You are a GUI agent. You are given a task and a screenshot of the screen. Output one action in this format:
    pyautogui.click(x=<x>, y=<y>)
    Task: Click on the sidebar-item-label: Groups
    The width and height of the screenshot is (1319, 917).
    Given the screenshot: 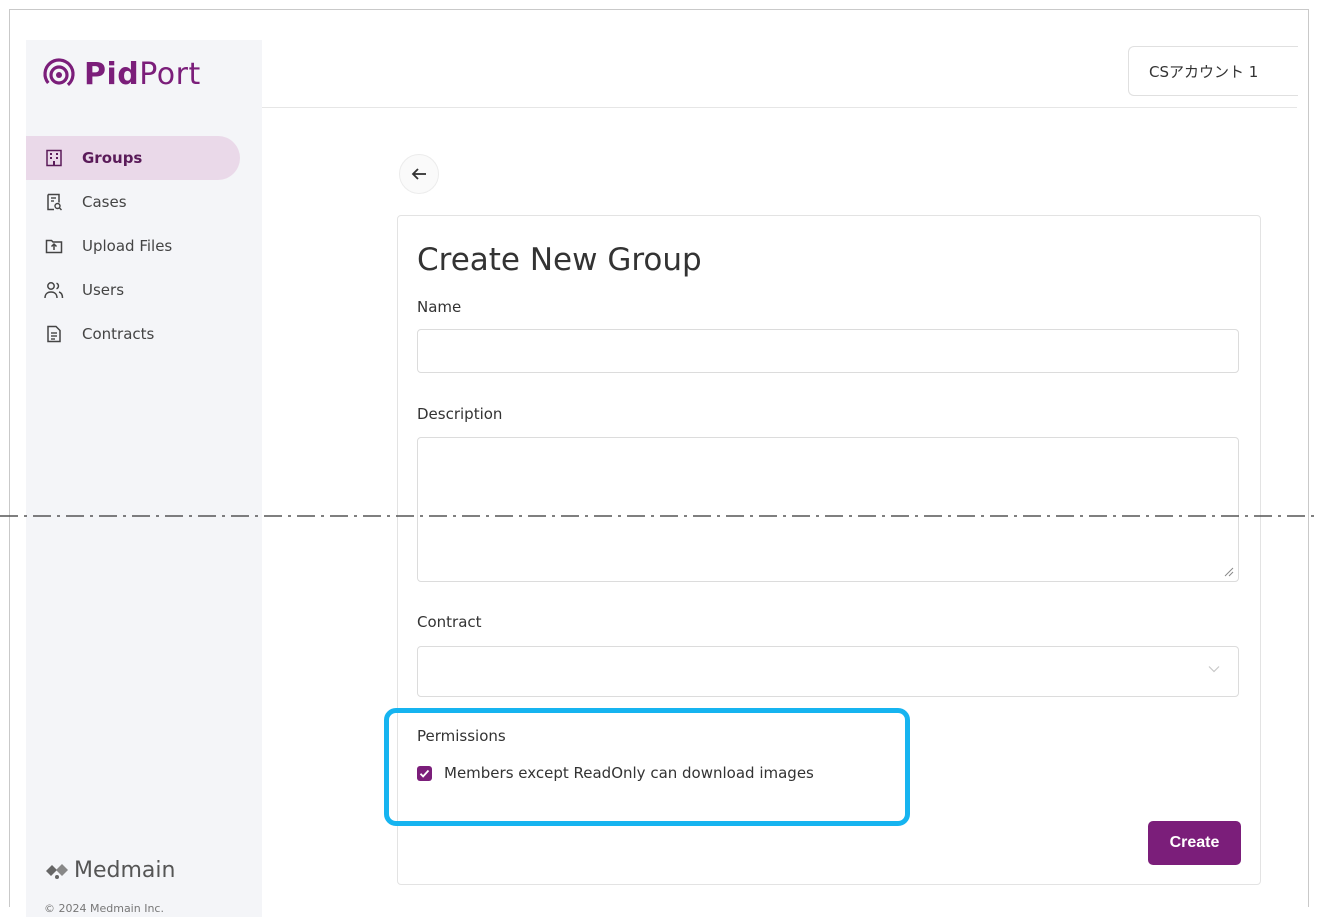 What is the action you would take?
    pyautogui.click(x=112, y=158)
    